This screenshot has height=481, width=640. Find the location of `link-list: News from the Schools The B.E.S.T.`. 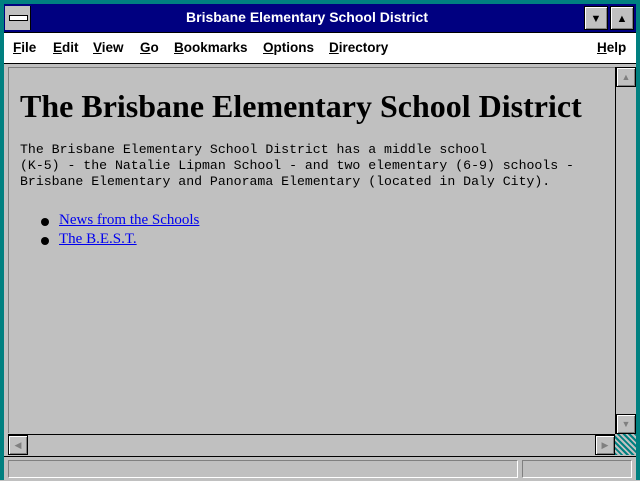

link-list: News from the Schools The B.E.S.T. is located at coordinates (119, 231).